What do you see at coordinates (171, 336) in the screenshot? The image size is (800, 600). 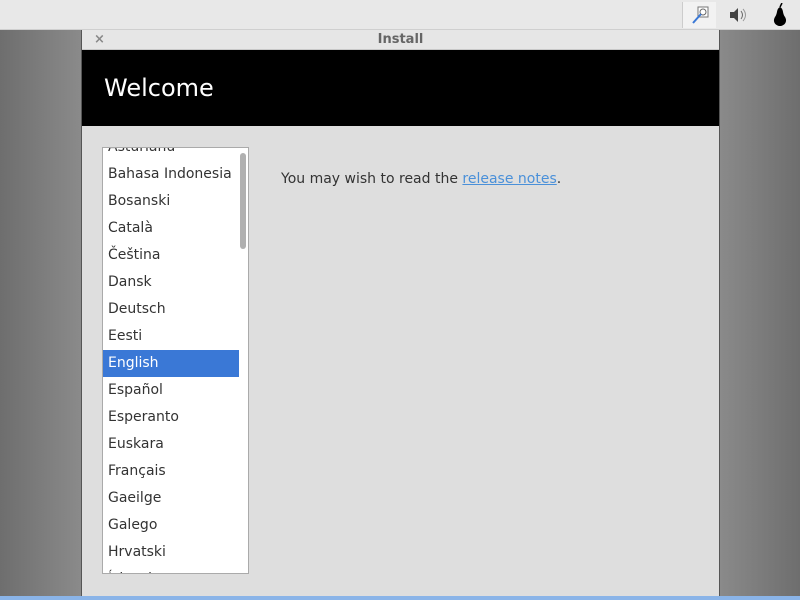 I see `language-item: Eesti` at bounding box center [171, 336].